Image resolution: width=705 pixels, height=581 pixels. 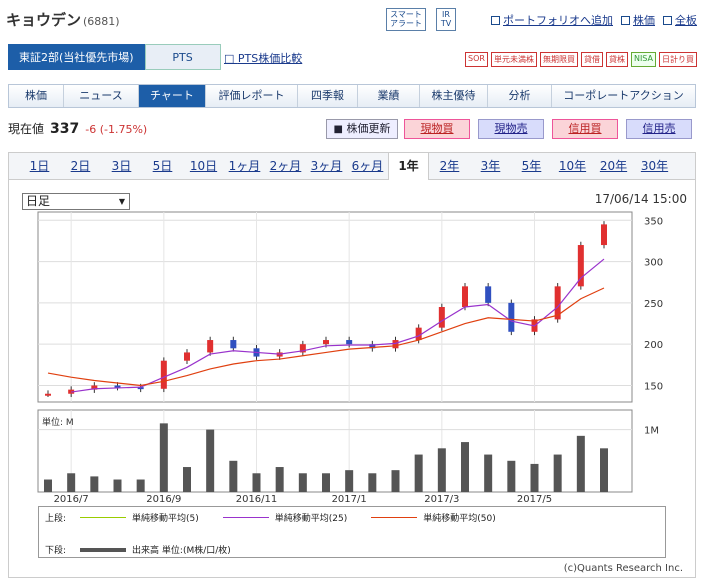 I want to click on price-change: -6 (-1.75%), so click(x=116, y=129).